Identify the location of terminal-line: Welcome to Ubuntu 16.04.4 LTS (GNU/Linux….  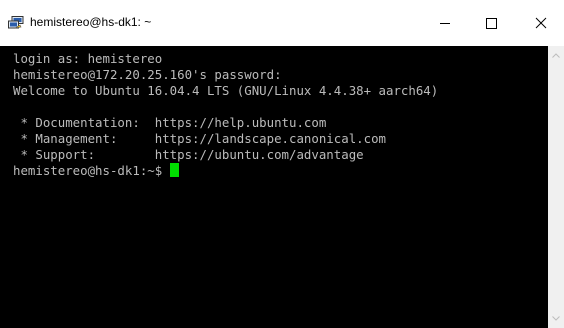
(226, 90).